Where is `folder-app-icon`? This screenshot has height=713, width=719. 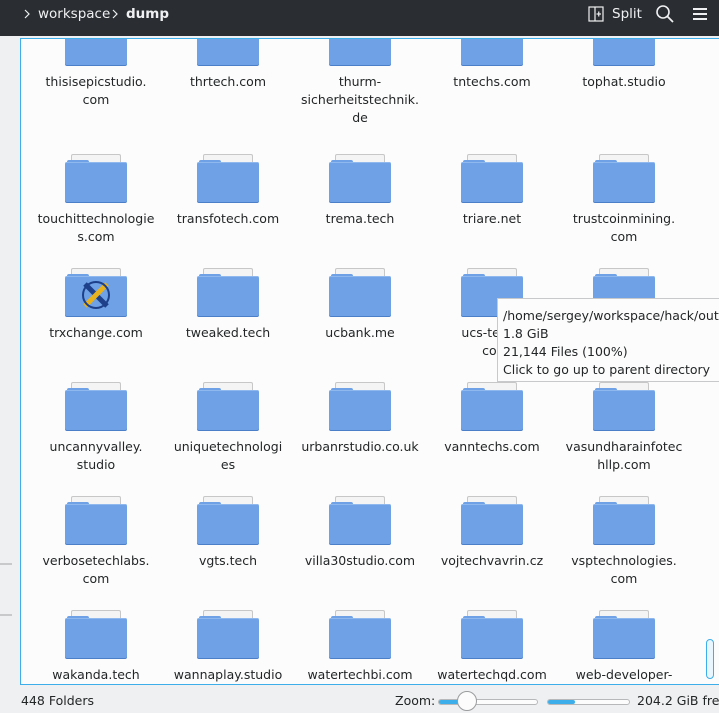 folder-app-icon is located at coordinates (96, 292).